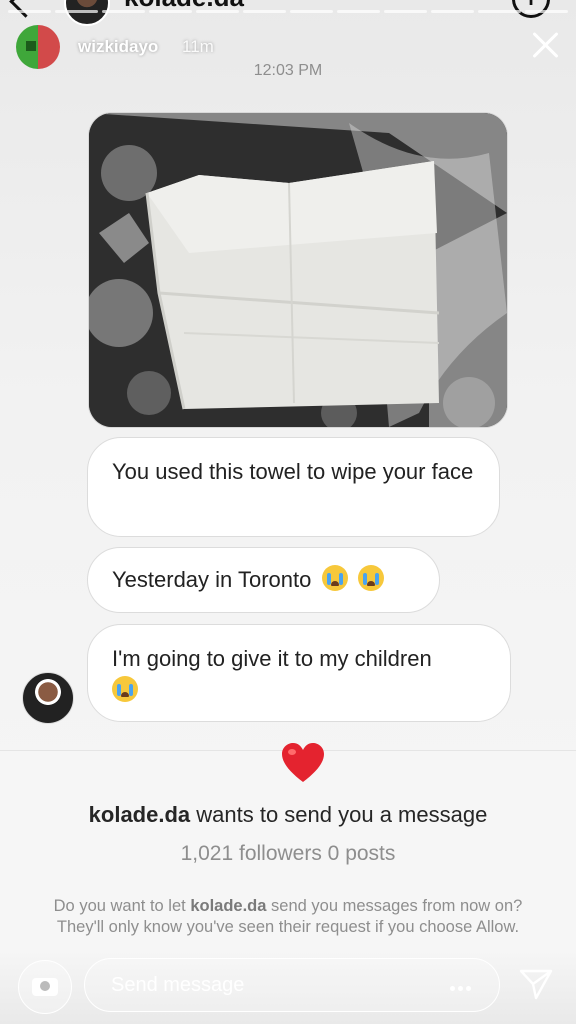 Image resolution: width=576 pixels, height=1024 pixels. What do you see at coordinates (212, 579) in the screenshot?
I see `message-text: Yesterday in Toronto` at bounding box center [212, 579].